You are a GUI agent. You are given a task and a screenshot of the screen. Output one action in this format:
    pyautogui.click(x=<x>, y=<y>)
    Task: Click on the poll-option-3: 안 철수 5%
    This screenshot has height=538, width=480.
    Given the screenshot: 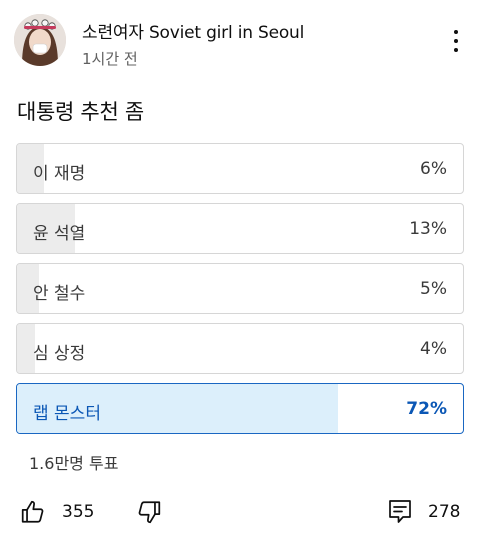 What is the action you would take?
    pyautogui.click(x=240, y=288)
    